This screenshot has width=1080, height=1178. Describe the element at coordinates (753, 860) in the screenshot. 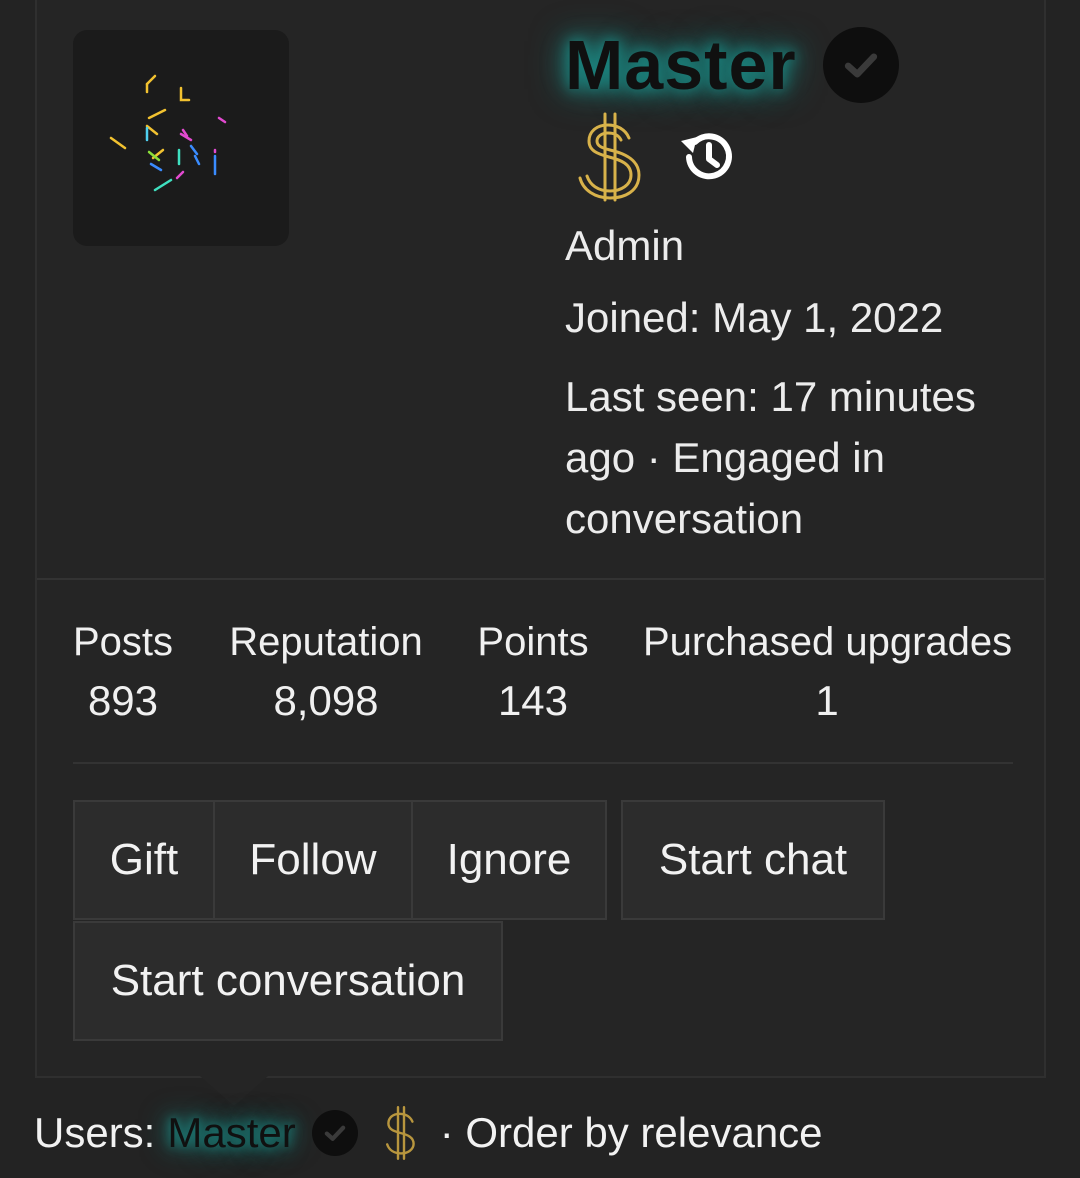

I see `start-chat-button: Start chat` at that location.